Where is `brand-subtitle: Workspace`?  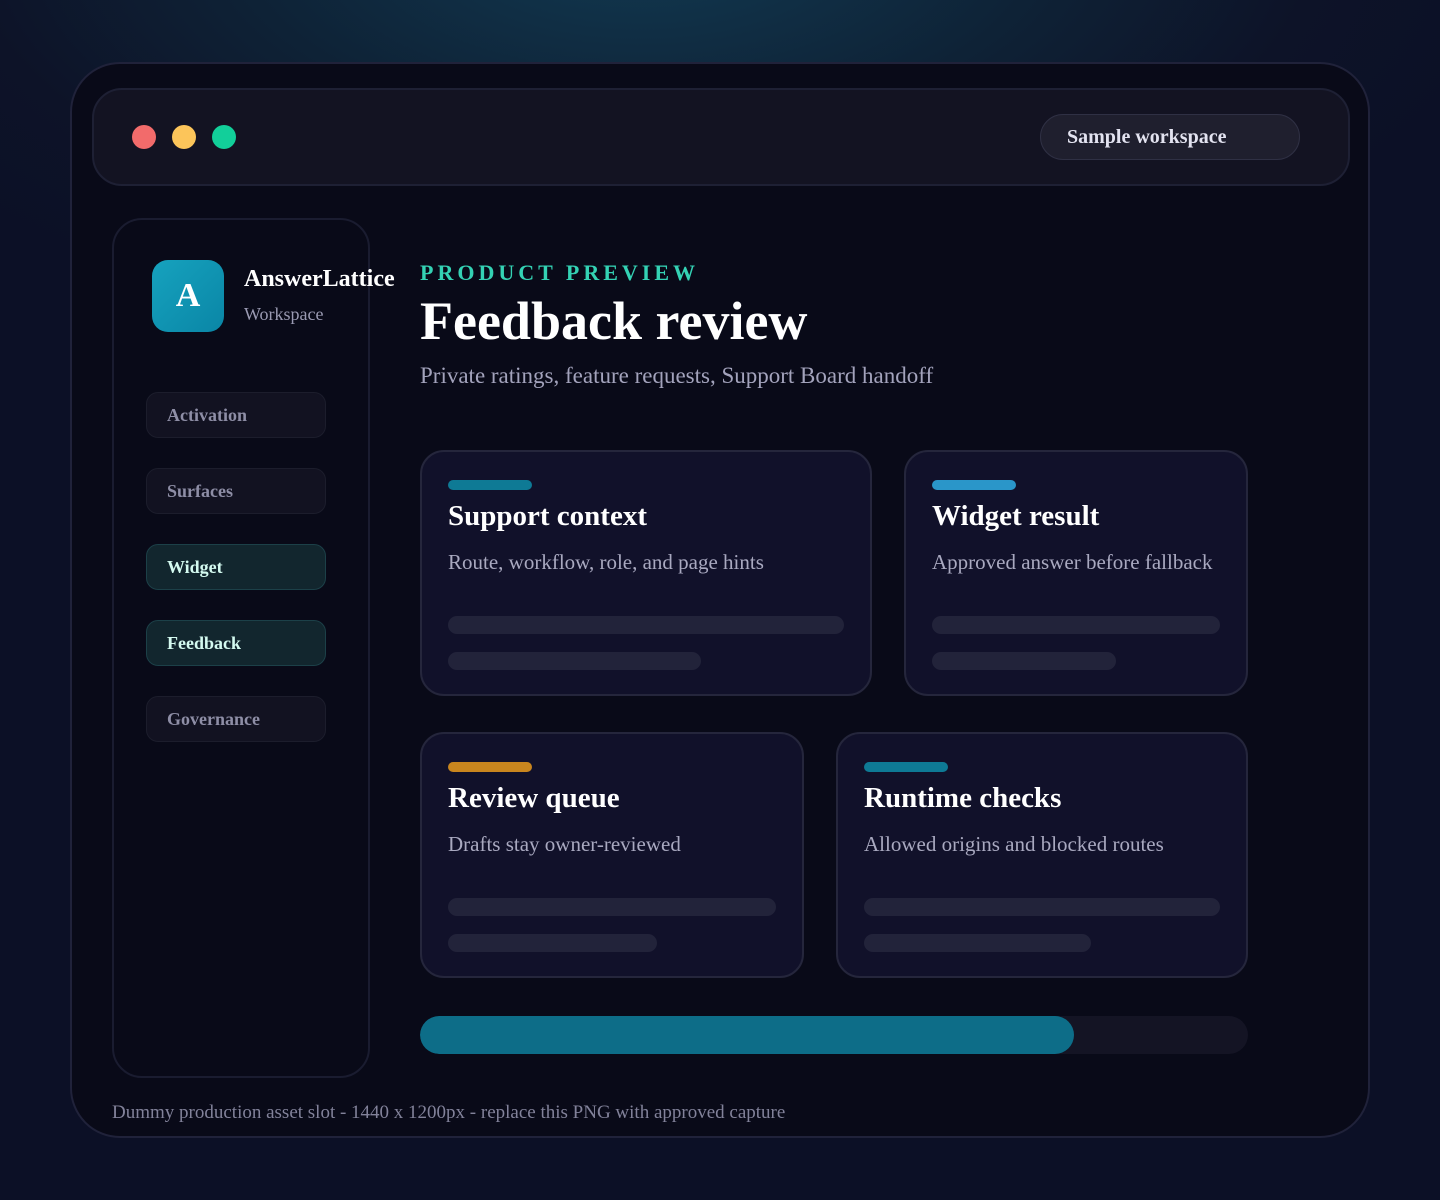
brand-subtitle: Workspace is located at coordinates (284, 314).